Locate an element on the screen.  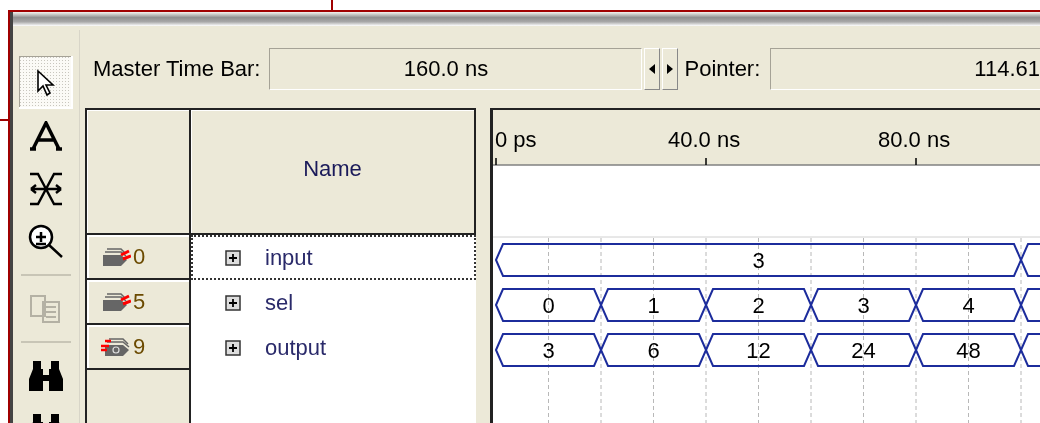
time-label: 80.0 ns is located at coordinates (914, 139).